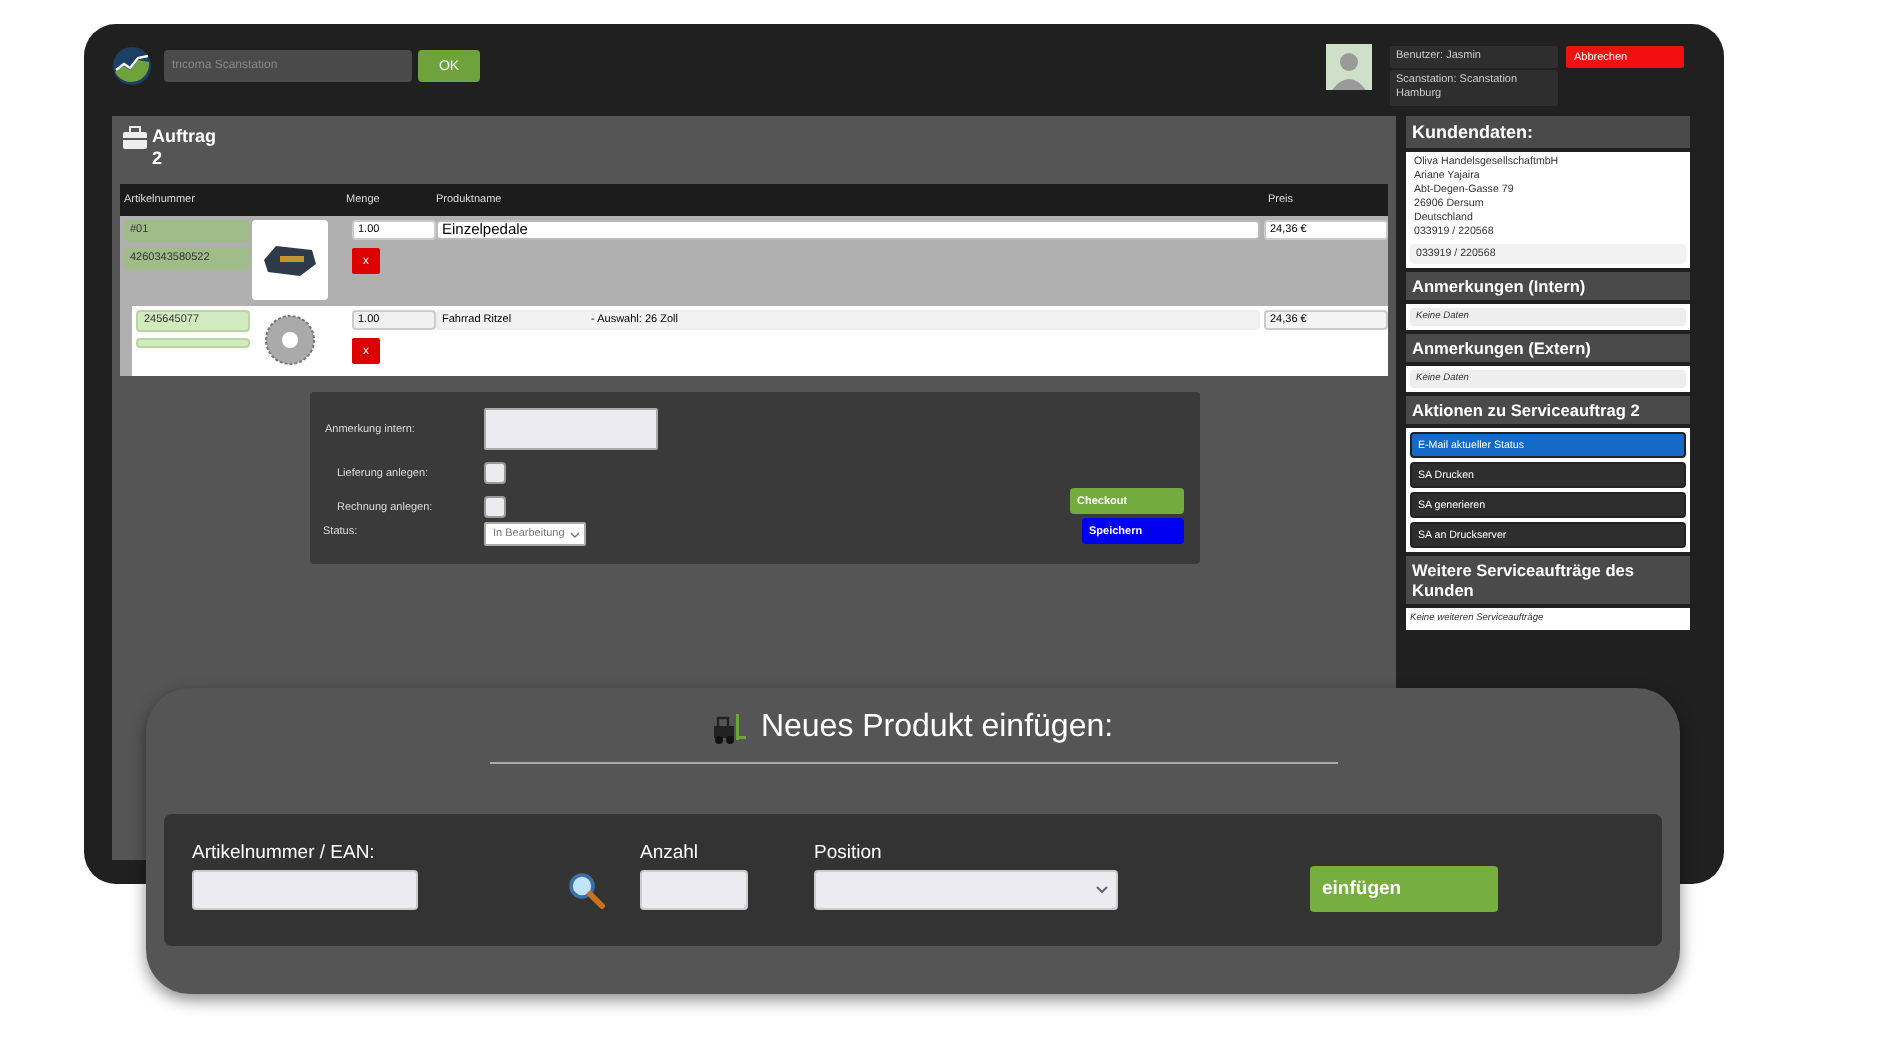 The height and width of the screenshot is (1038, 1900). I want to click on section-header: Anmerkungen (Intern), so click(1548, 286).